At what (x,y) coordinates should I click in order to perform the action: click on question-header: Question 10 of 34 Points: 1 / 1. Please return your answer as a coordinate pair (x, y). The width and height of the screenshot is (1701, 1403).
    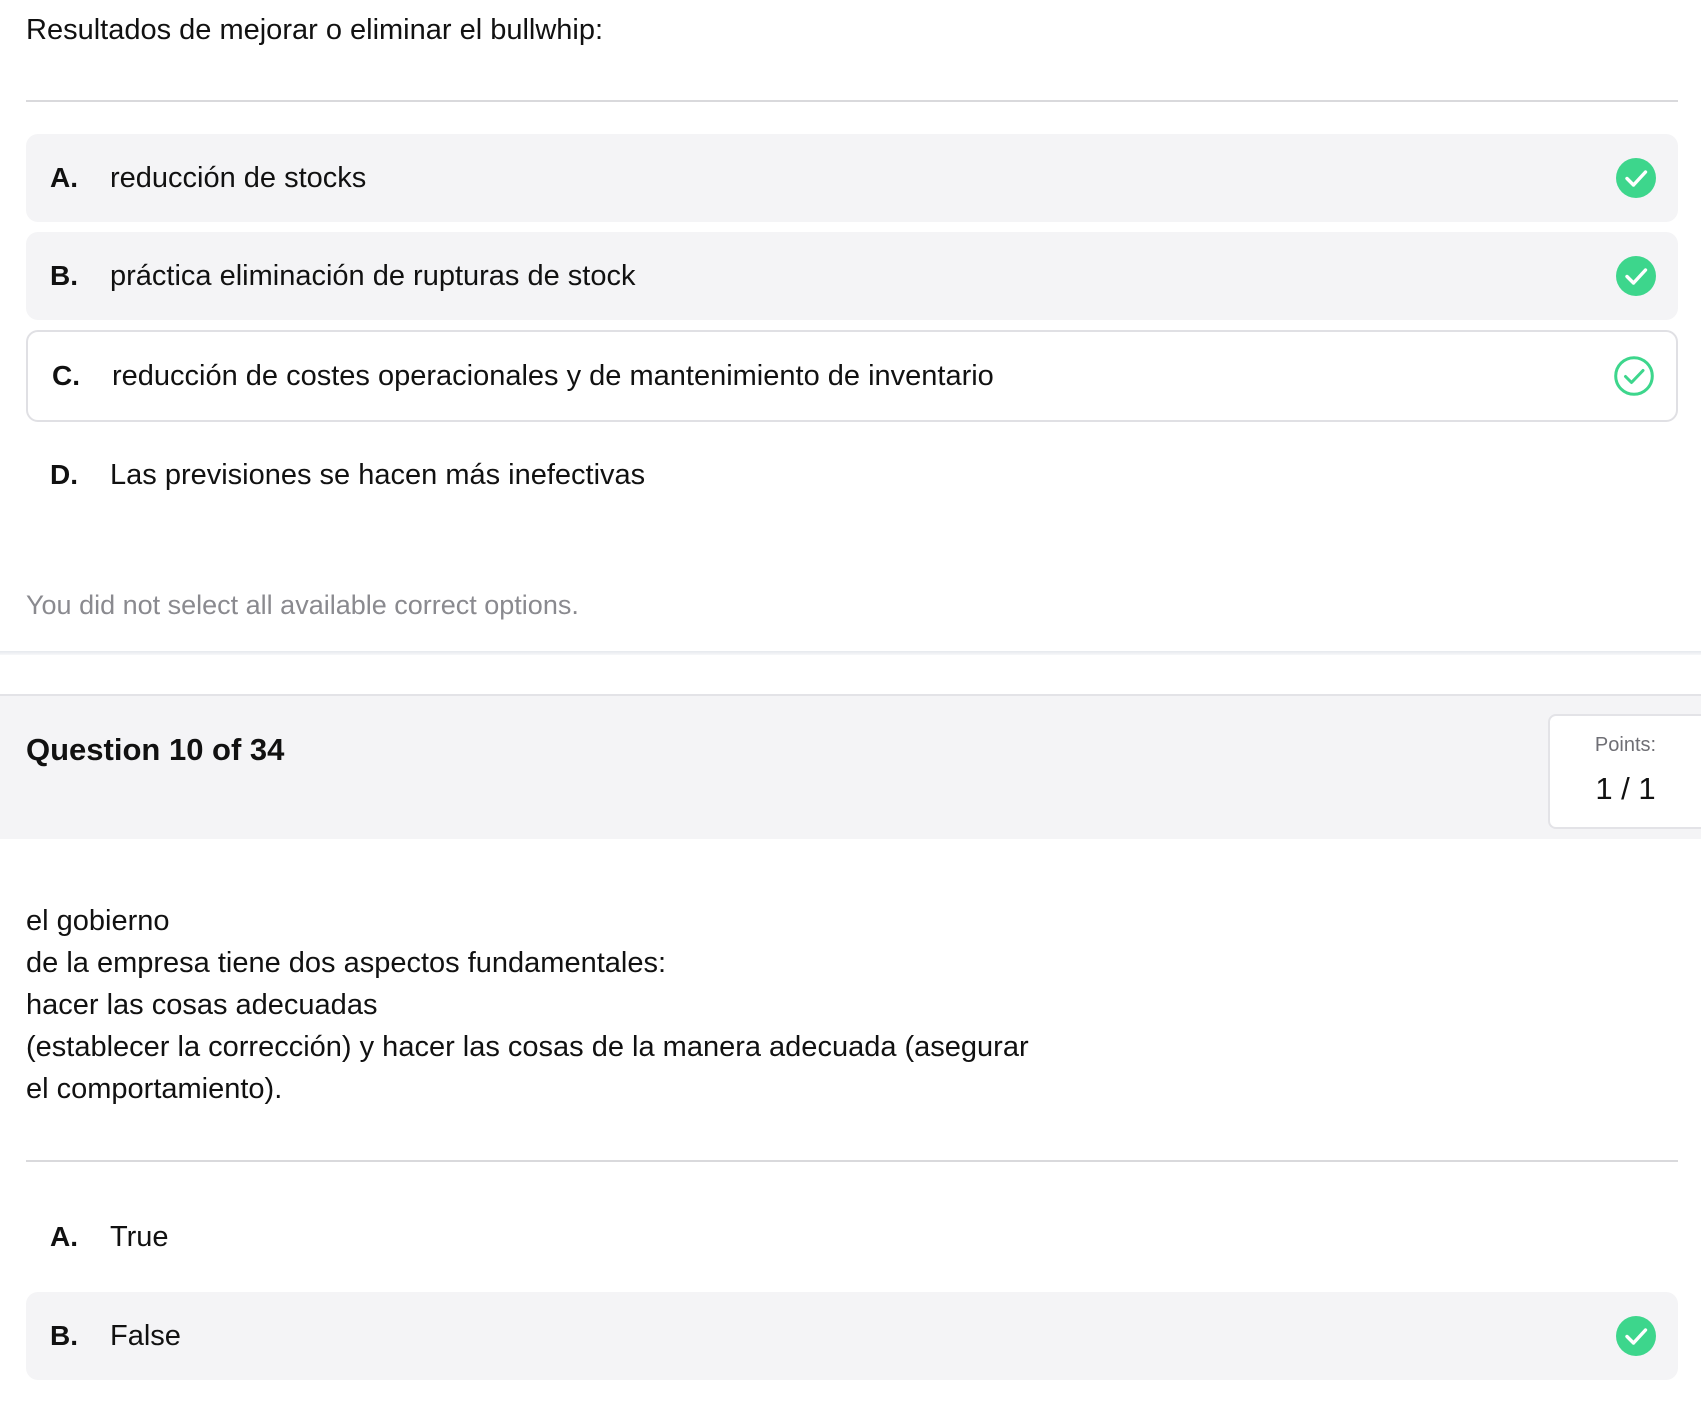
    Looking at the image, I should click on (850, 766).